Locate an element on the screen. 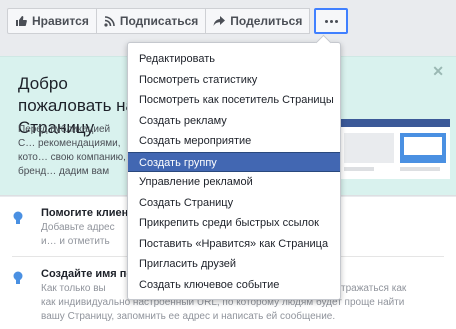 The width and height of the screenshot is (456, 329). menu-item: Поставить «Нравится» как Страница is located at coordinates (234, 244).